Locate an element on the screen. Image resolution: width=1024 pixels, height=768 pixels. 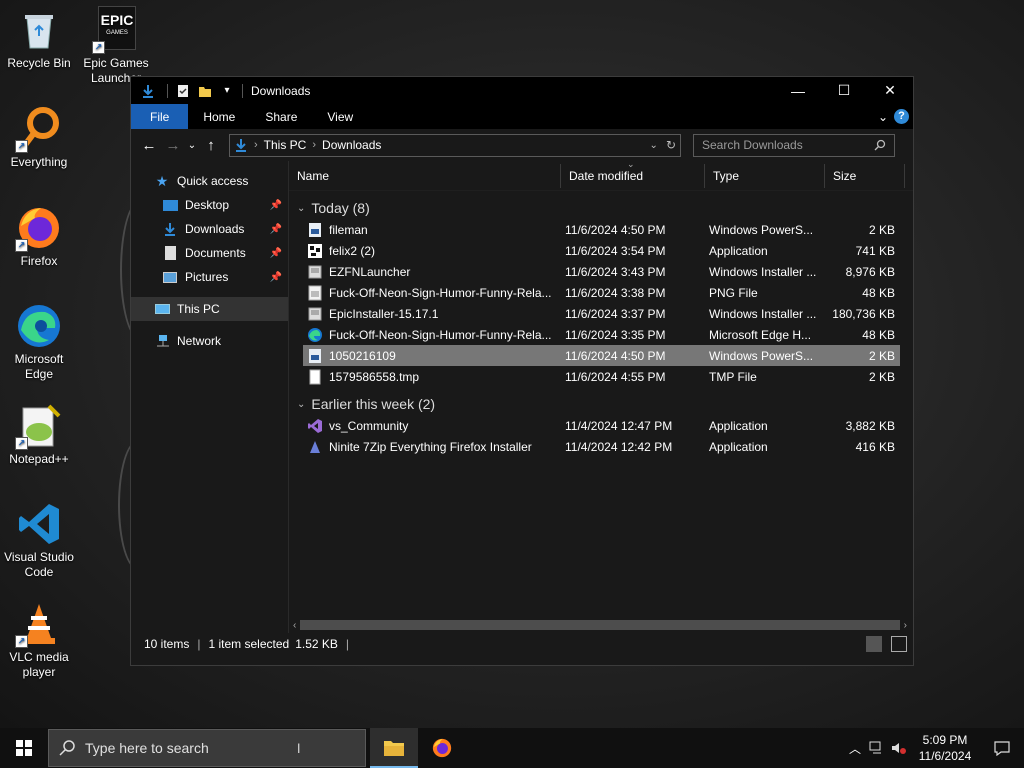
recent-locations-button: ⌄ is located at coordinates (192, 145).